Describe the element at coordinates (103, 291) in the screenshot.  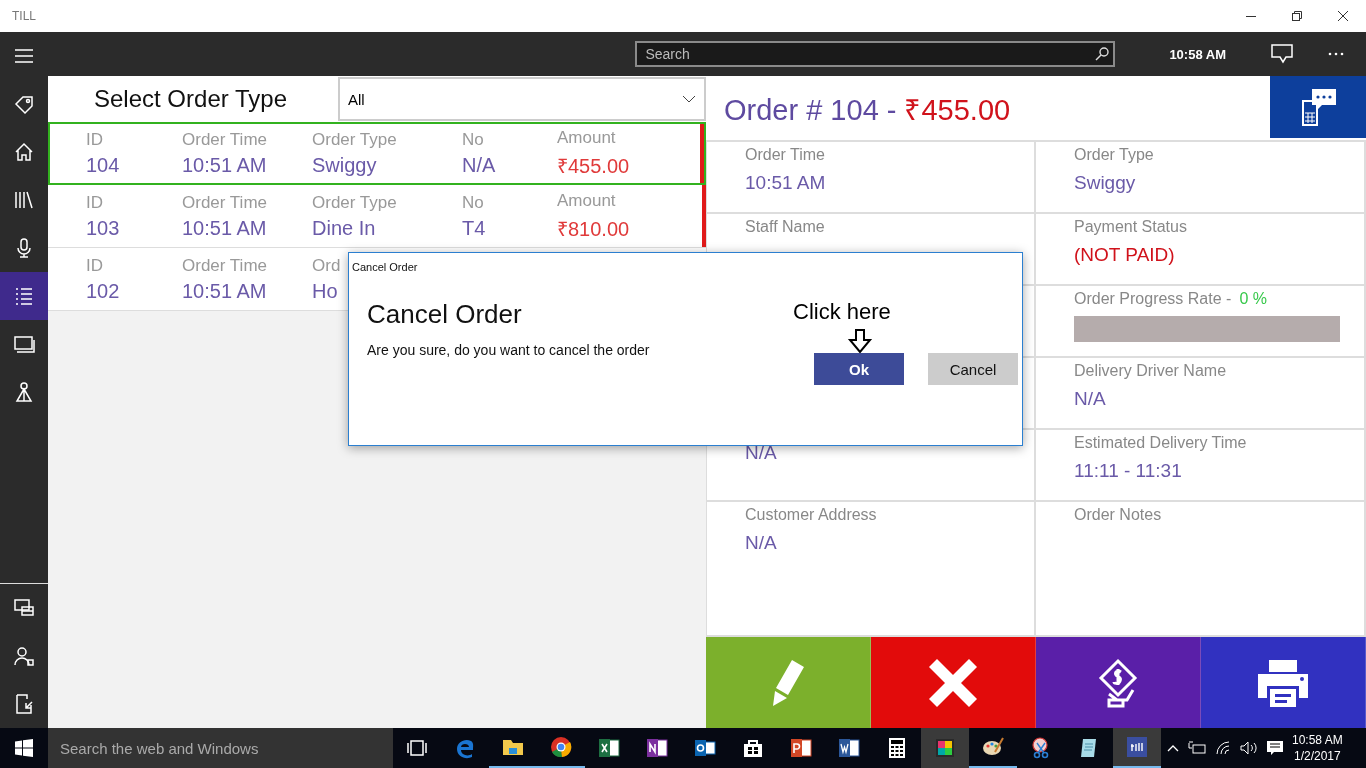
I see `order-value: 102` at that location.